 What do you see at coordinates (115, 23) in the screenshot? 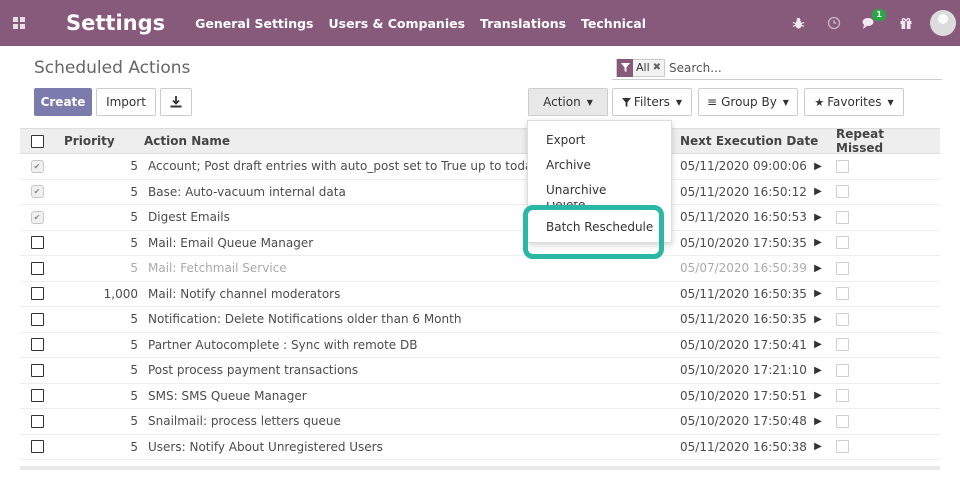
I see `app-title: Settings` at bounding box center [115, 23].